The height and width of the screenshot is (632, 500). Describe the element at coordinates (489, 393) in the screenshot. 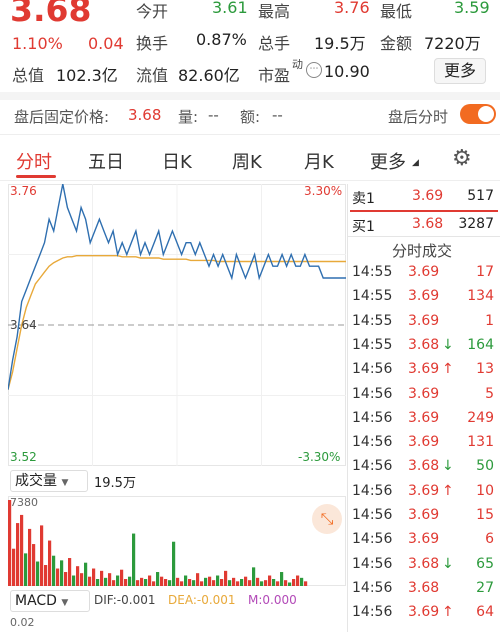

I see `tick-volume: 5` at that location.